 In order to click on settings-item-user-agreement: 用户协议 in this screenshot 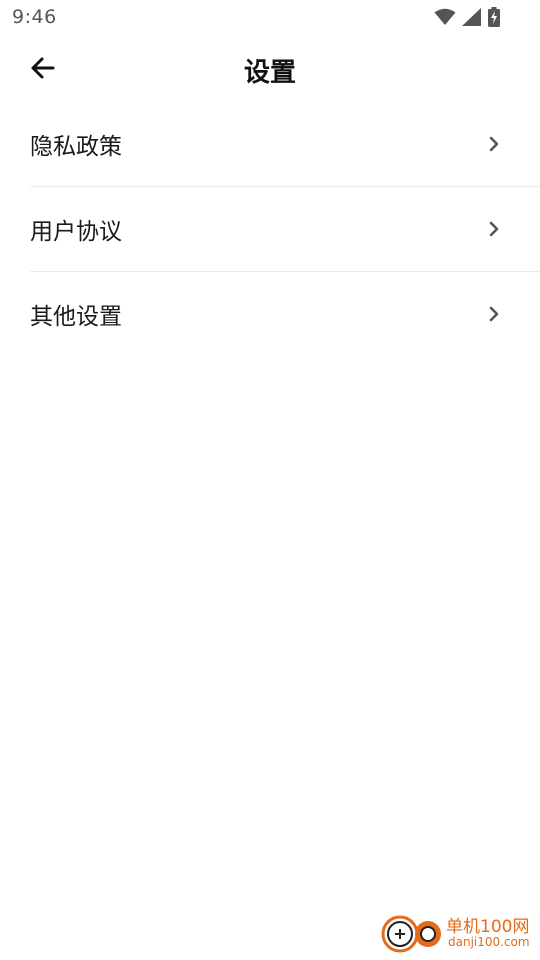, I will do `click(285, 228)`.